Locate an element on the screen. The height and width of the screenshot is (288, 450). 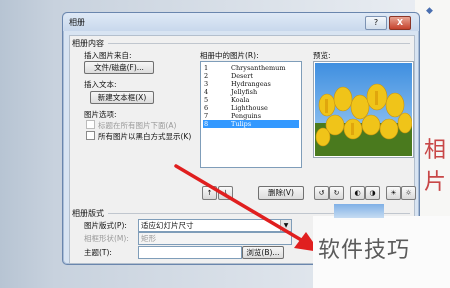
tulips-preview-image is located at coordinates (363, 109).